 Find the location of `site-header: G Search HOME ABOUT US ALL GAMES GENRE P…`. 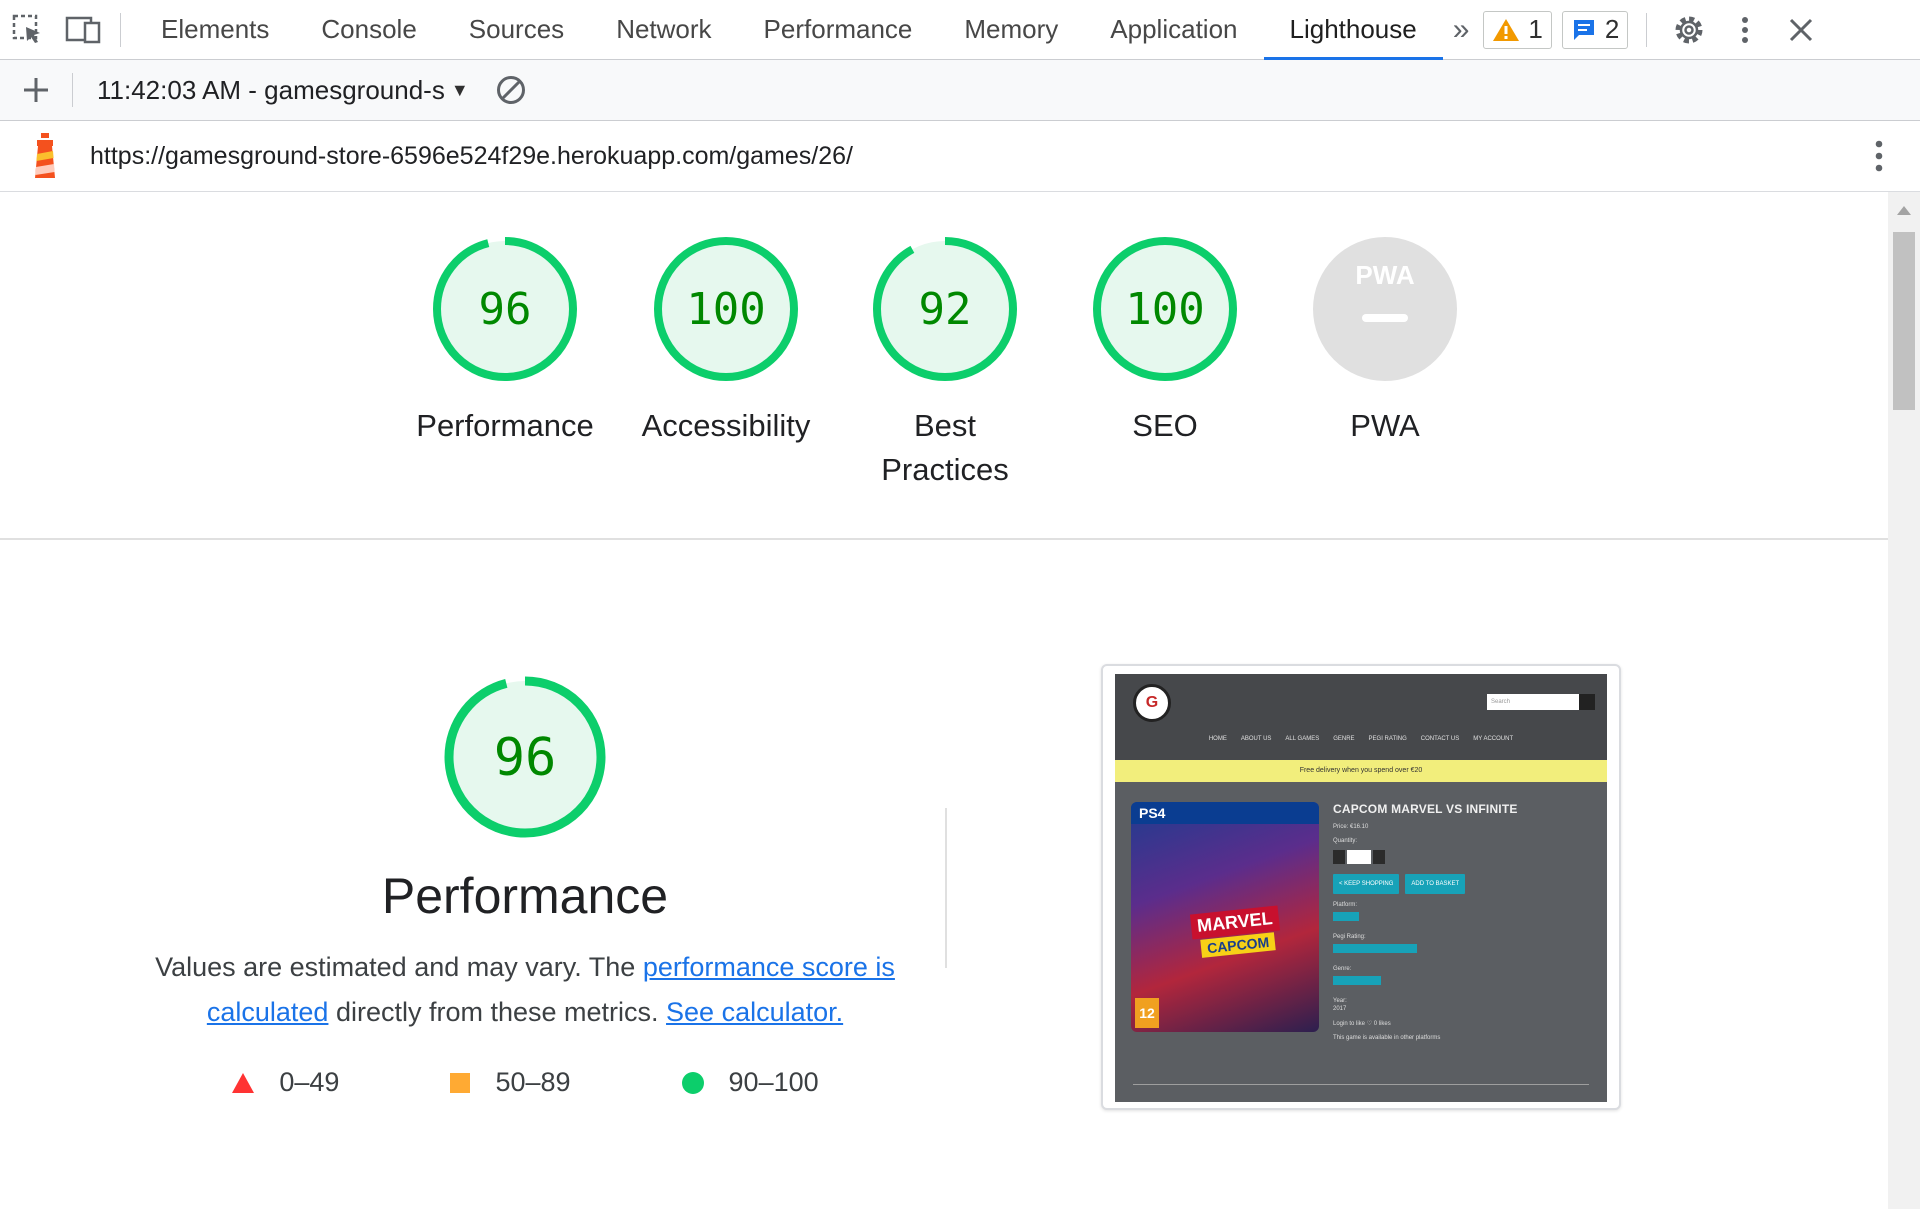

site-header: G Search HOME ABOUT US ALL GAMES GENRE P… is located at coordinates (1361, 717).